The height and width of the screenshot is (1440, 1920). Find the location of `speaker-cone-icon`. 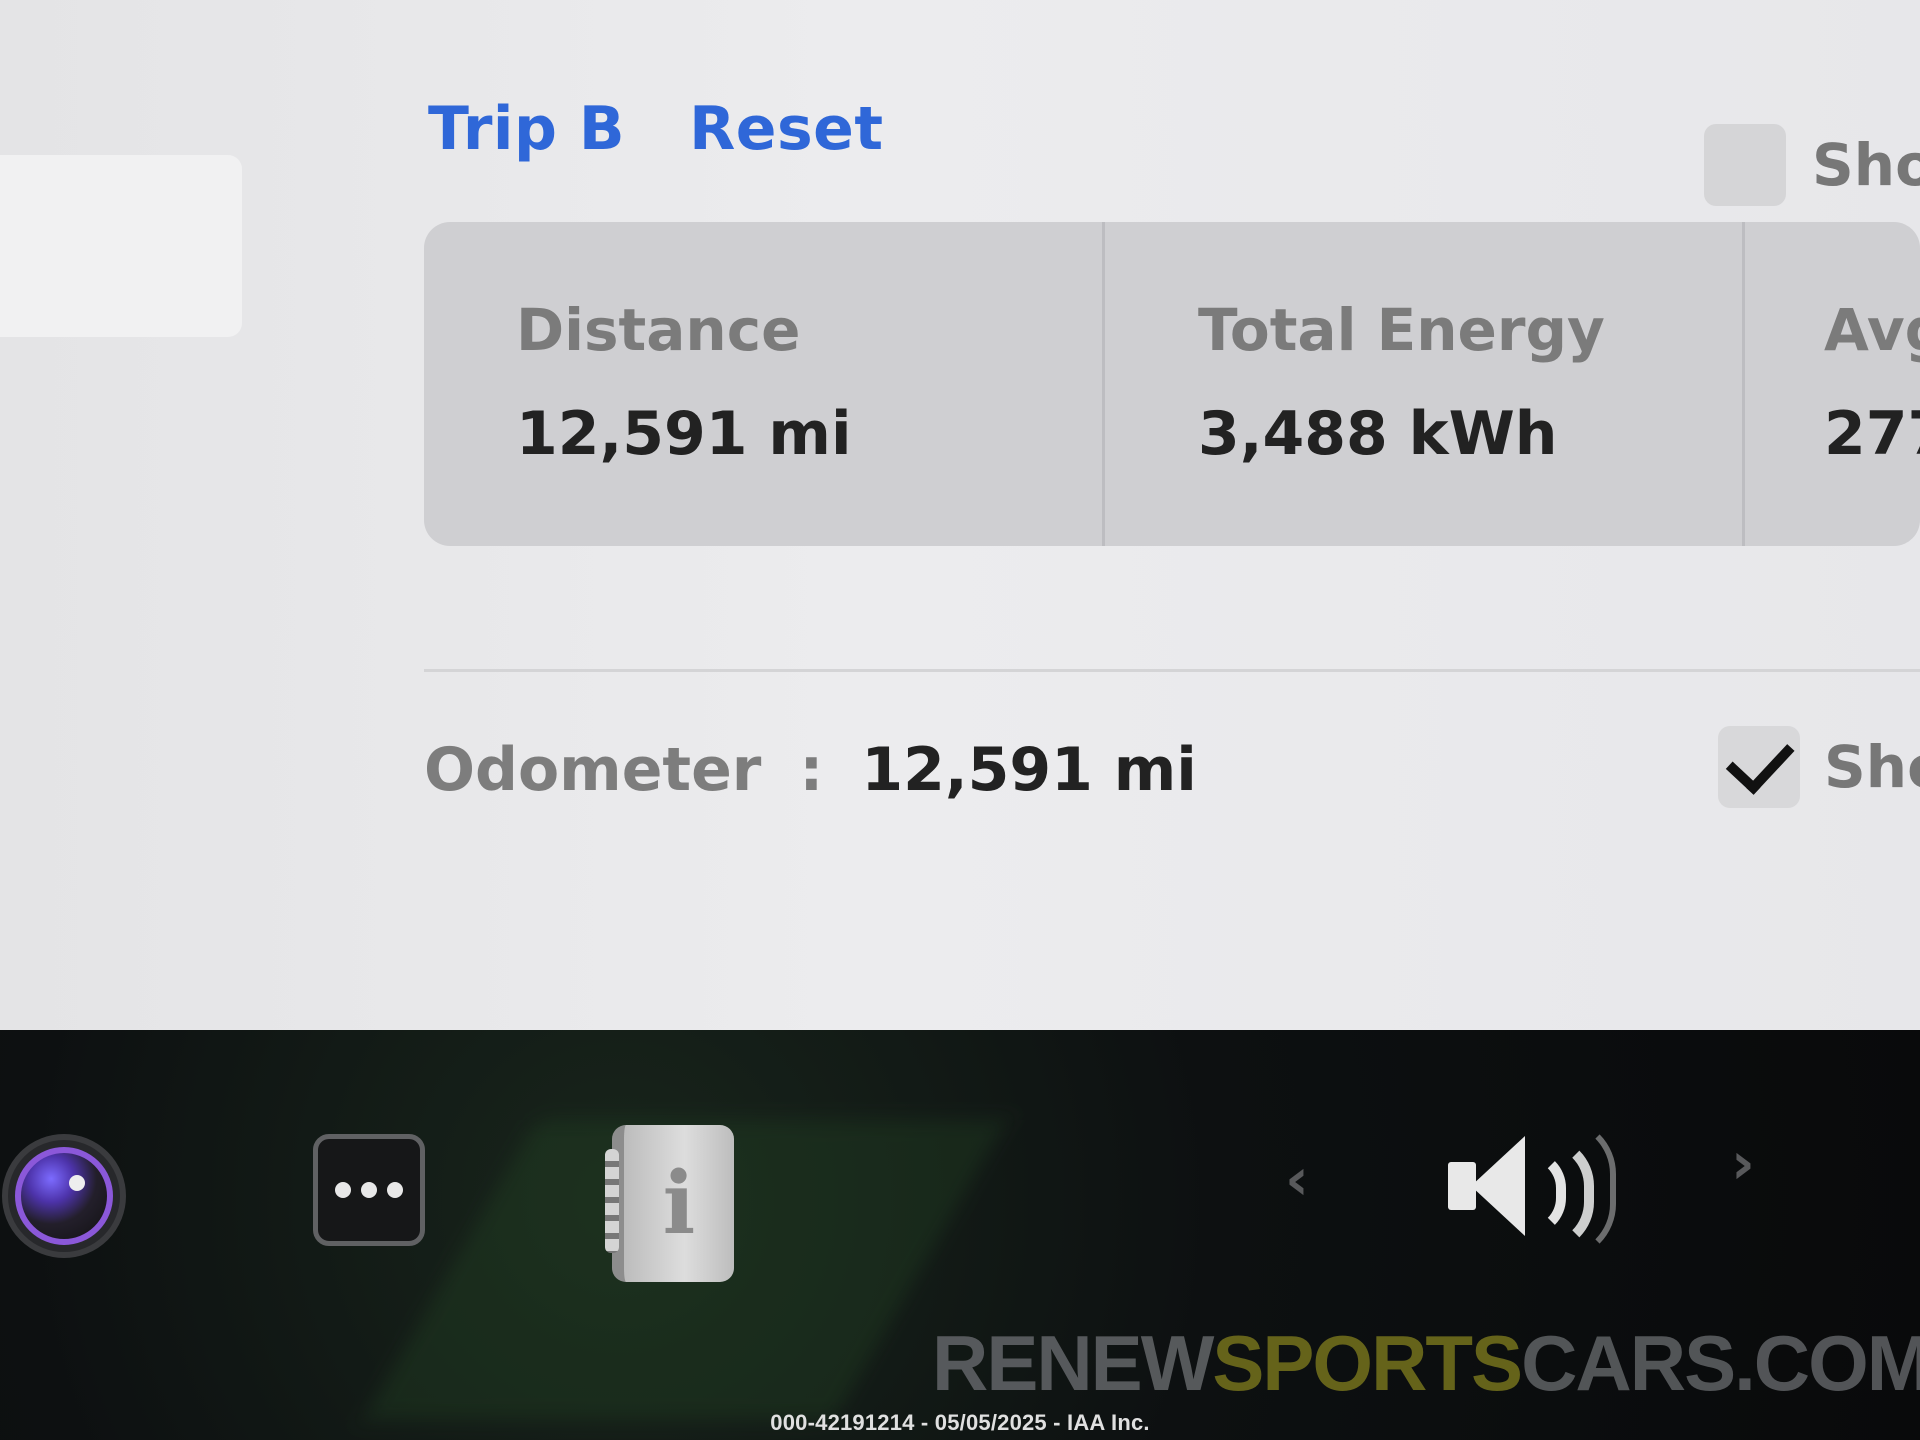

speaker-cone-icon is located at coordinates (1498, 1186).